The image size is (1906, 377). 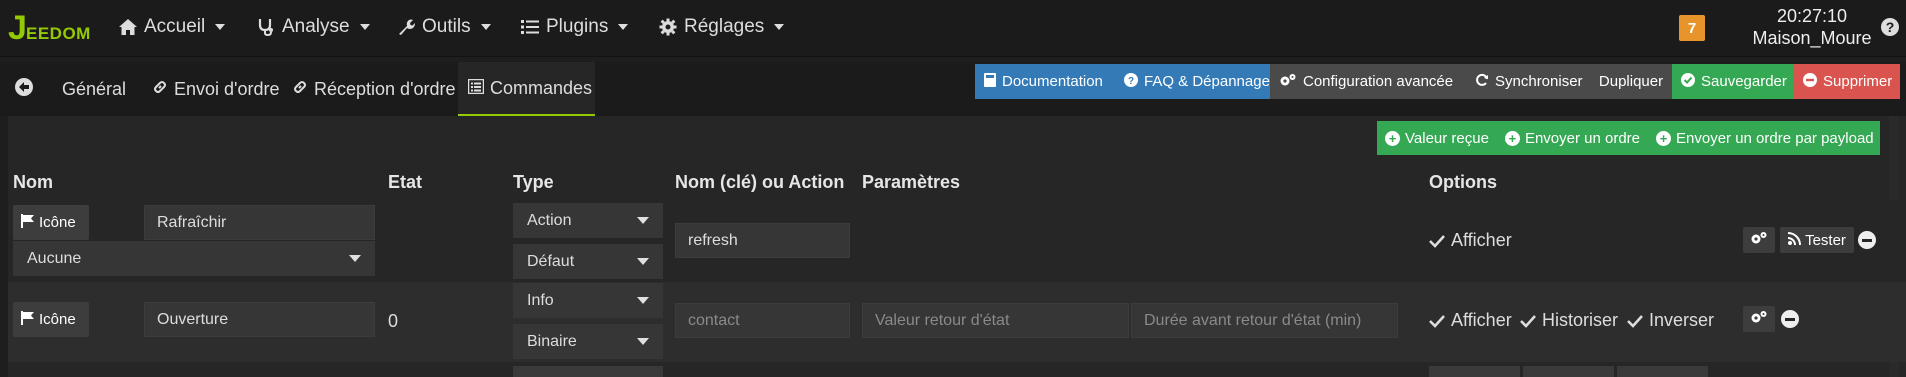 I want to click on back-button, so click(x=24, y=89).